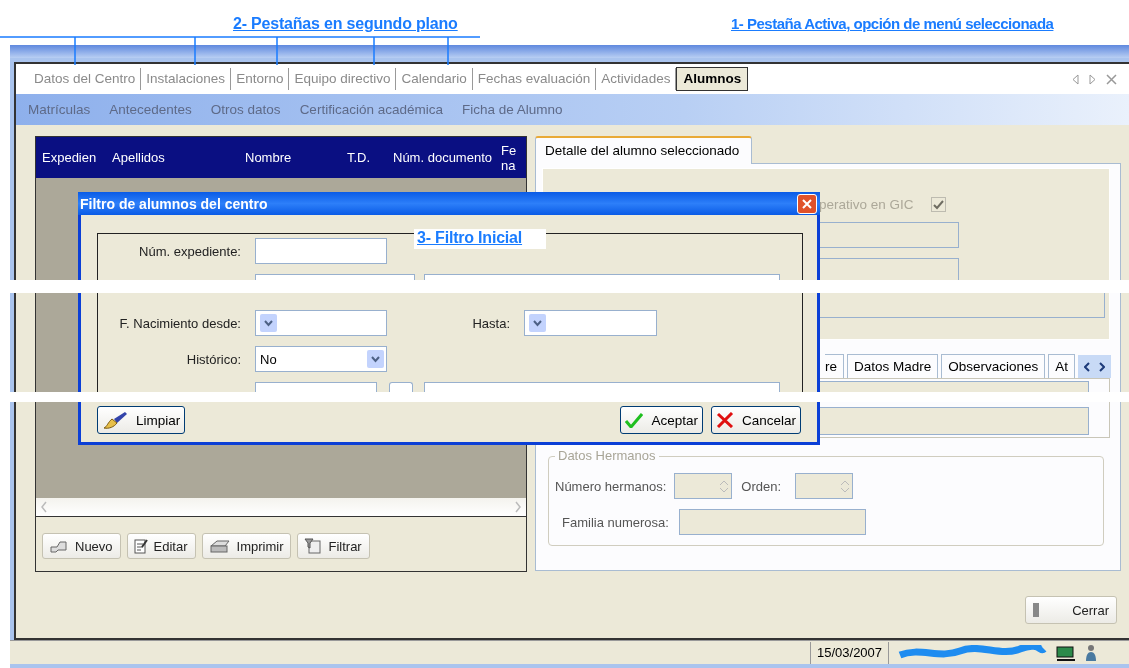  What do you see at coordinates (761, 486) in the screenshot?
I see `field-label: Orden:` at bounding box center [761, 486].